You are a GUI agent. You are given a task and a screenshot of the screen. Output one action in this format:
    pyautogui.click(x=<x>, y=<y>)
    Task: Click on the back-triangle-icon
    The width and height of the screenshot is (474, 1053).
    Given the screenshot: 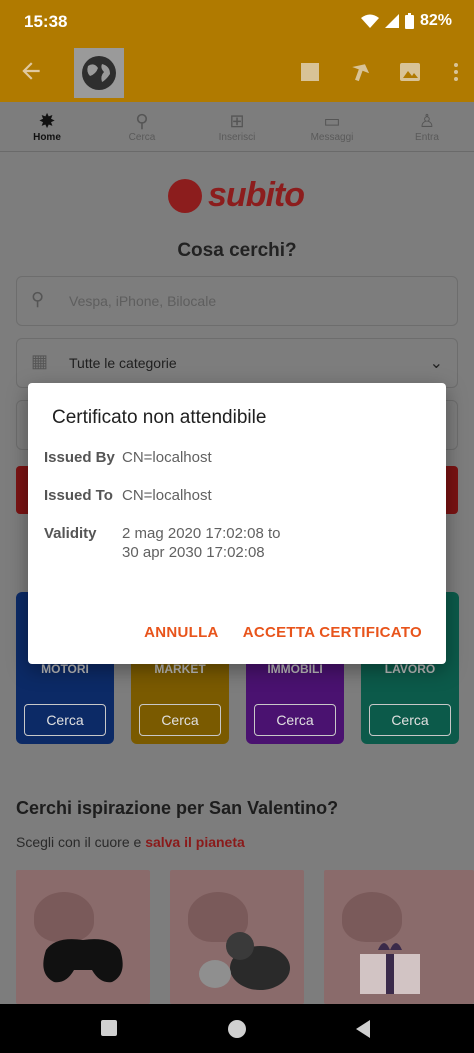 What is the action you would take?
    pyautogui.click(x=363, y=1029)
    